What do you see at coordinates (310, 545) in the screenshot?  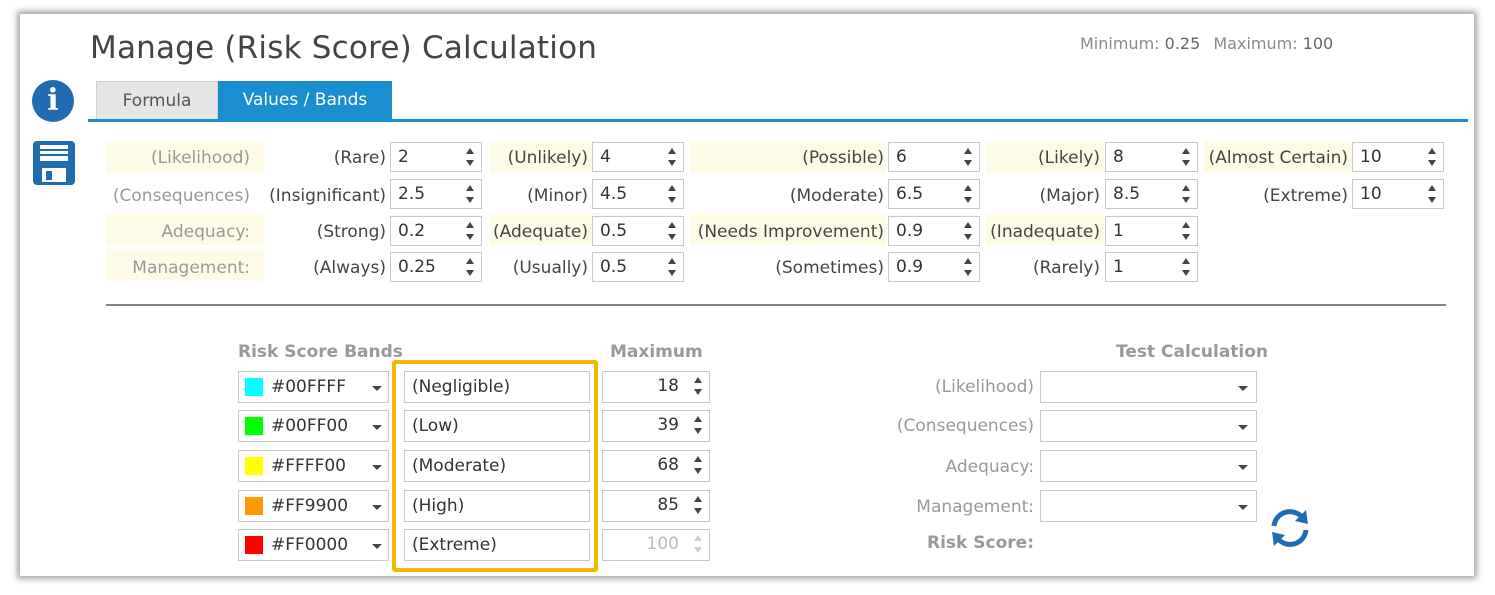 I see `color-hex: #FF0000` at bounding box center [310, 545].